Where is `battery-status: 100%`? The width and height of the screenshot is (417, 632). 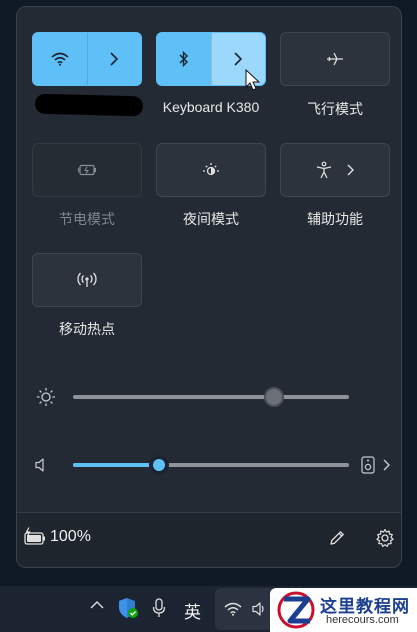
battery-status: 100% is located at coordinates (57, 537).